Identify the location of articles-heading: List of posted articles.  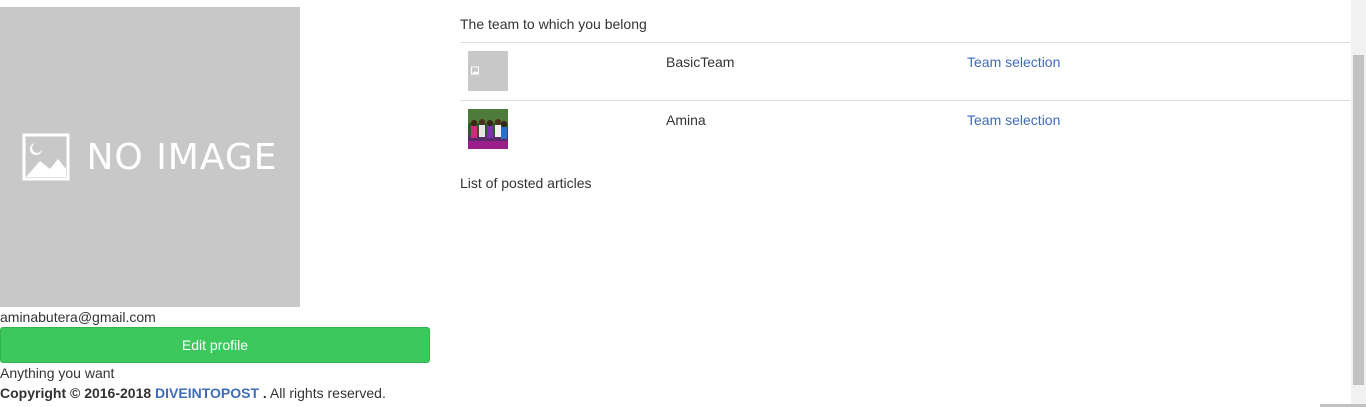
(526, 183).